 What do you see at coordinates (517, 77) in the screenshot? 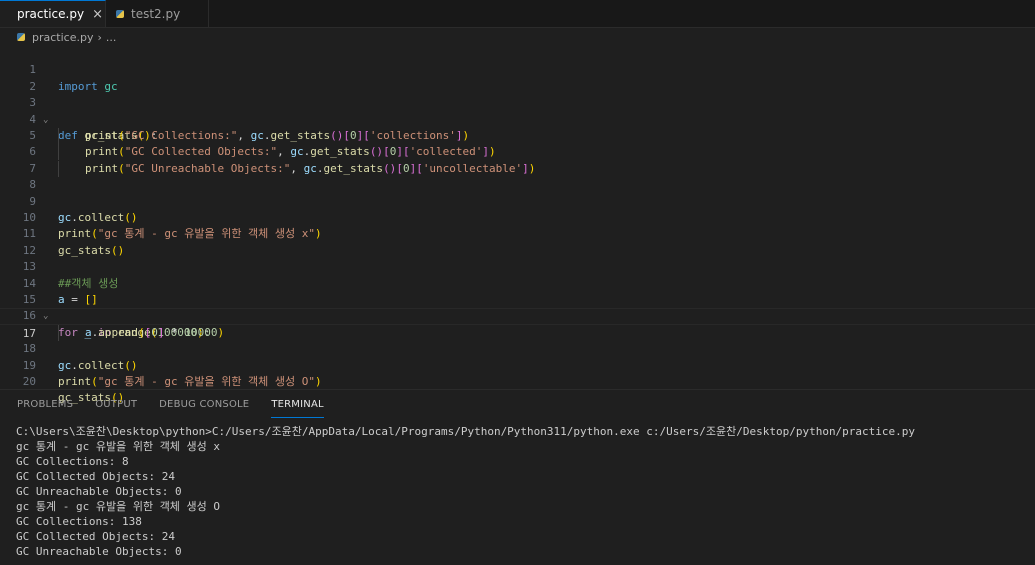
I see `code-line: 2` at bounding box center [517, 77].